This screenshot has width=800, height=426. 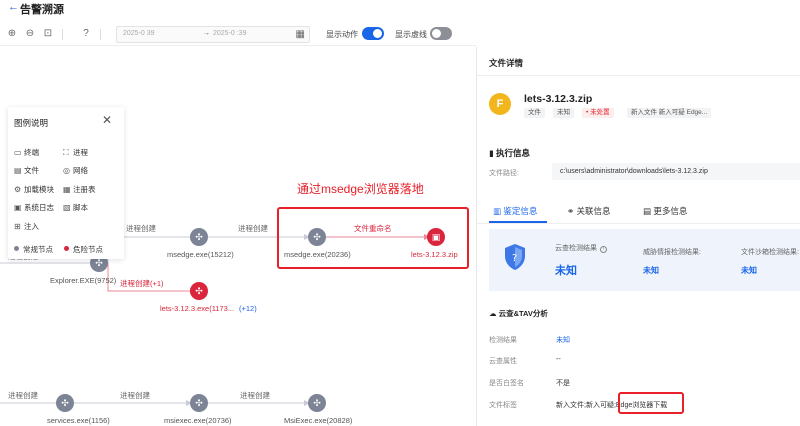 What do you see at coordinates (34, 189) in the screenshot?
I see `legend-item: ⚙ 加载模块` at bounding box center [34, 189].